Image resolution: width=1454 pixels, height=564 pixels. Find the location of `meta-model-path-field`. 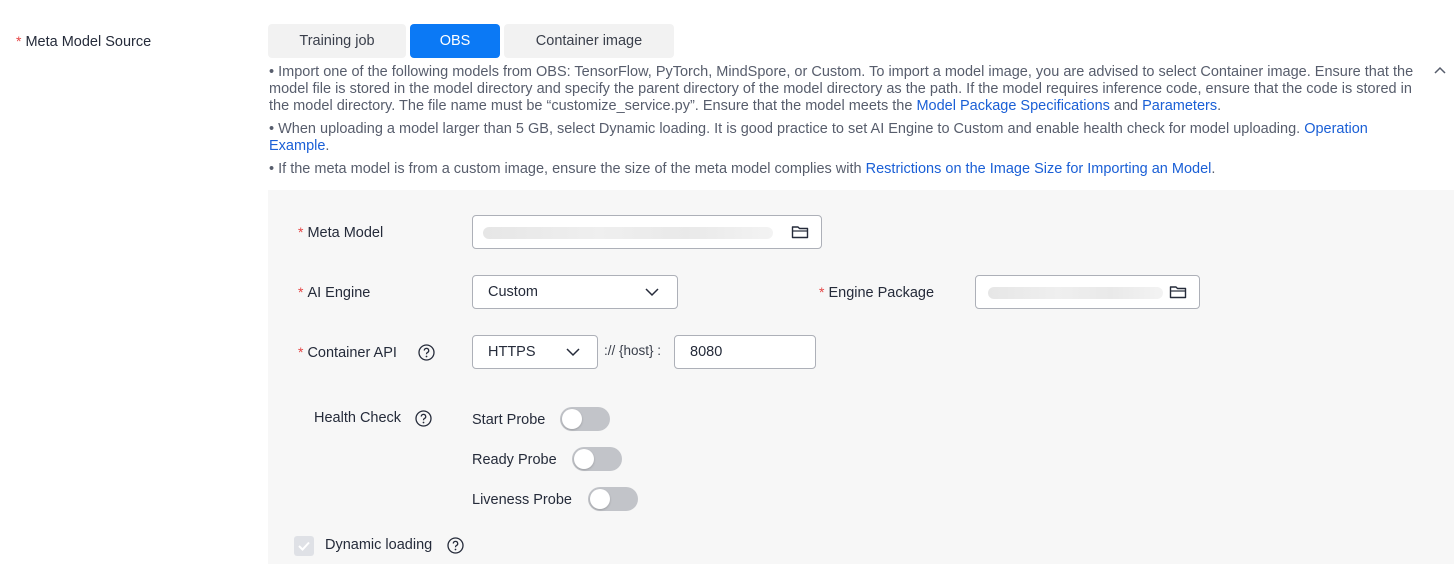

meta-model-path-field is located at coordinates (647, 232).